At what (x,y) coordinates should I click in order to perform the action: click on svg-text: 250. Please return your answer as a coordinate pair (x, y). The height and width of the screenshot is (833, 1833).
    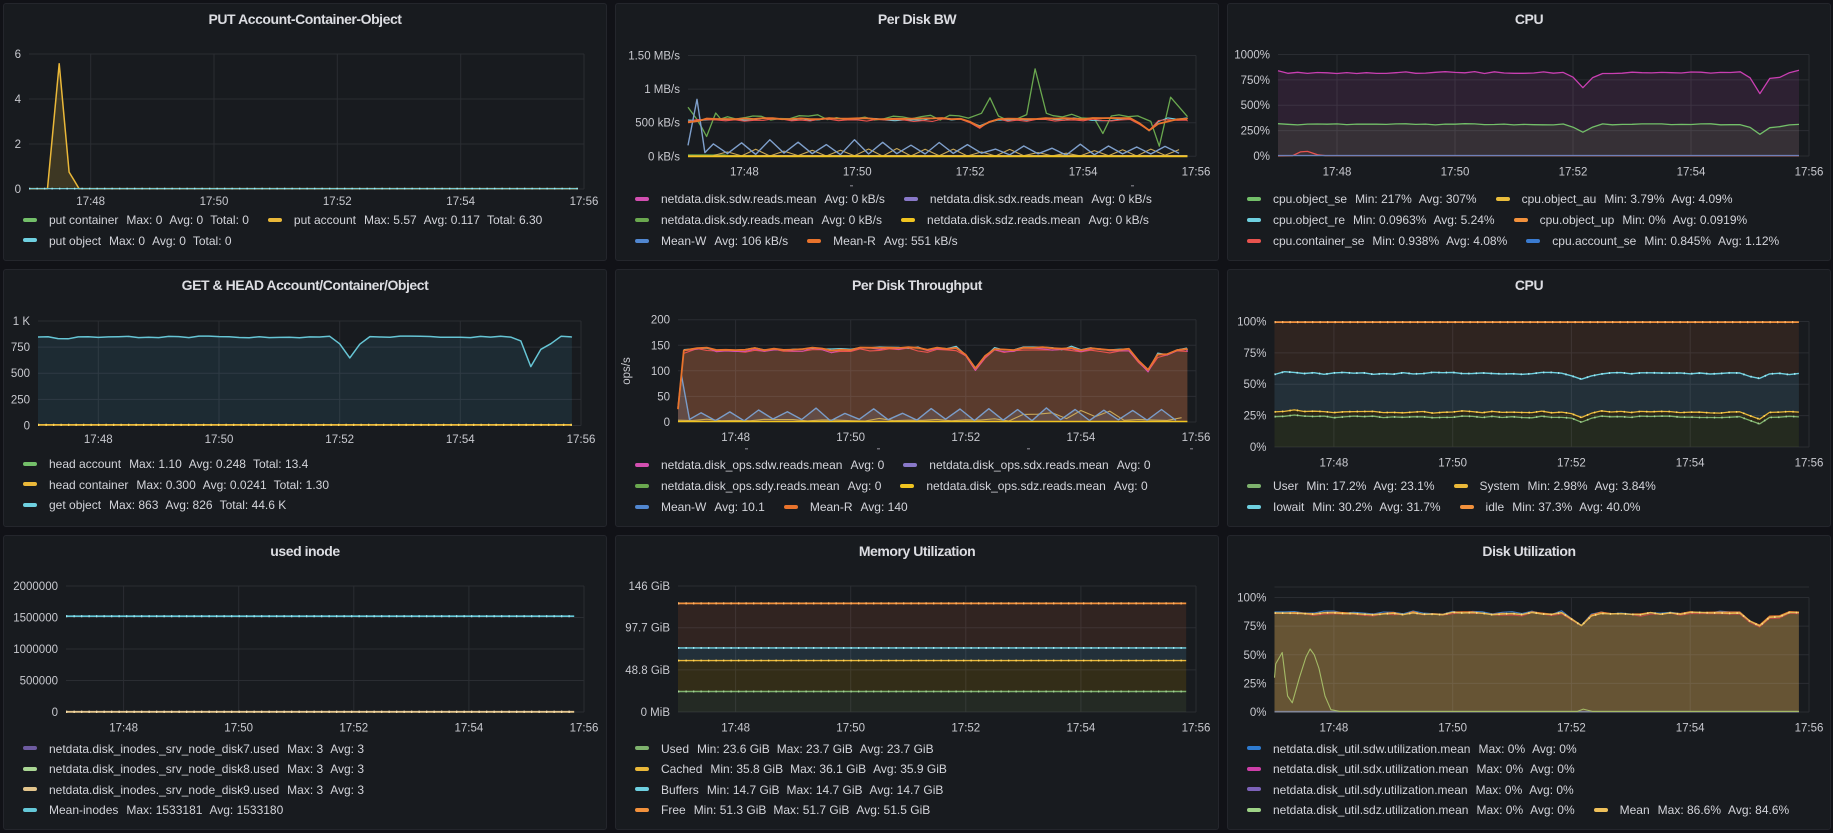
    Looking at the image, I should click on (20, 400).